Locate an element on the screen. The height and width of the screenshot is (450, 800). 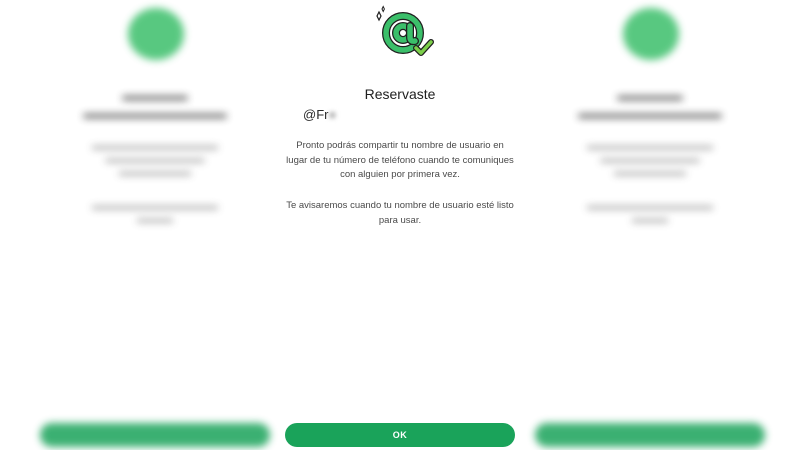
at-sign-check-icon is located at coordinates (405, 30).